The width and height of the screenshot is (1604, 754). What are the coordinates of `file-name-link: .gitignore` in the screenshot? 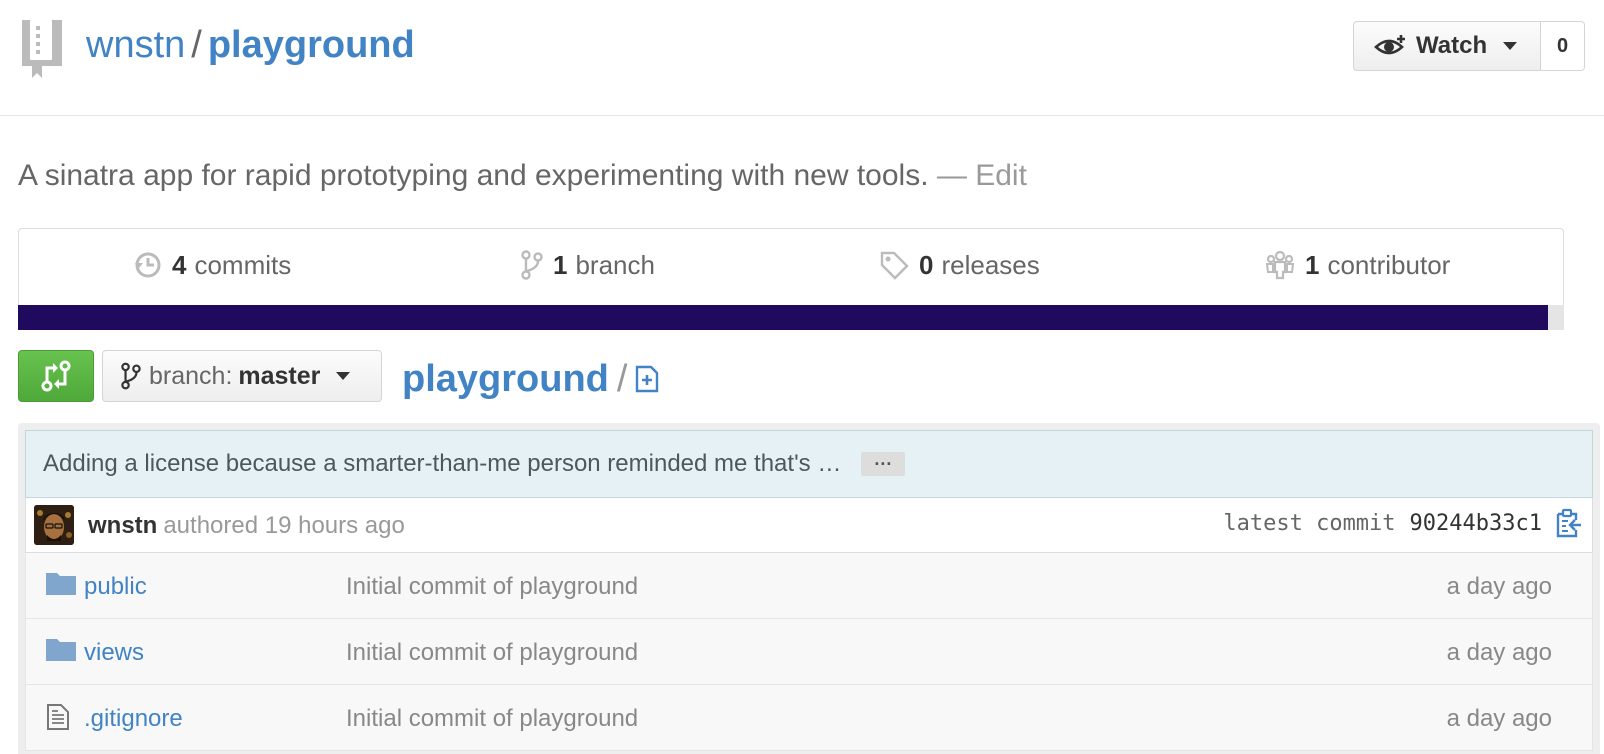 It's located at (133, 719).